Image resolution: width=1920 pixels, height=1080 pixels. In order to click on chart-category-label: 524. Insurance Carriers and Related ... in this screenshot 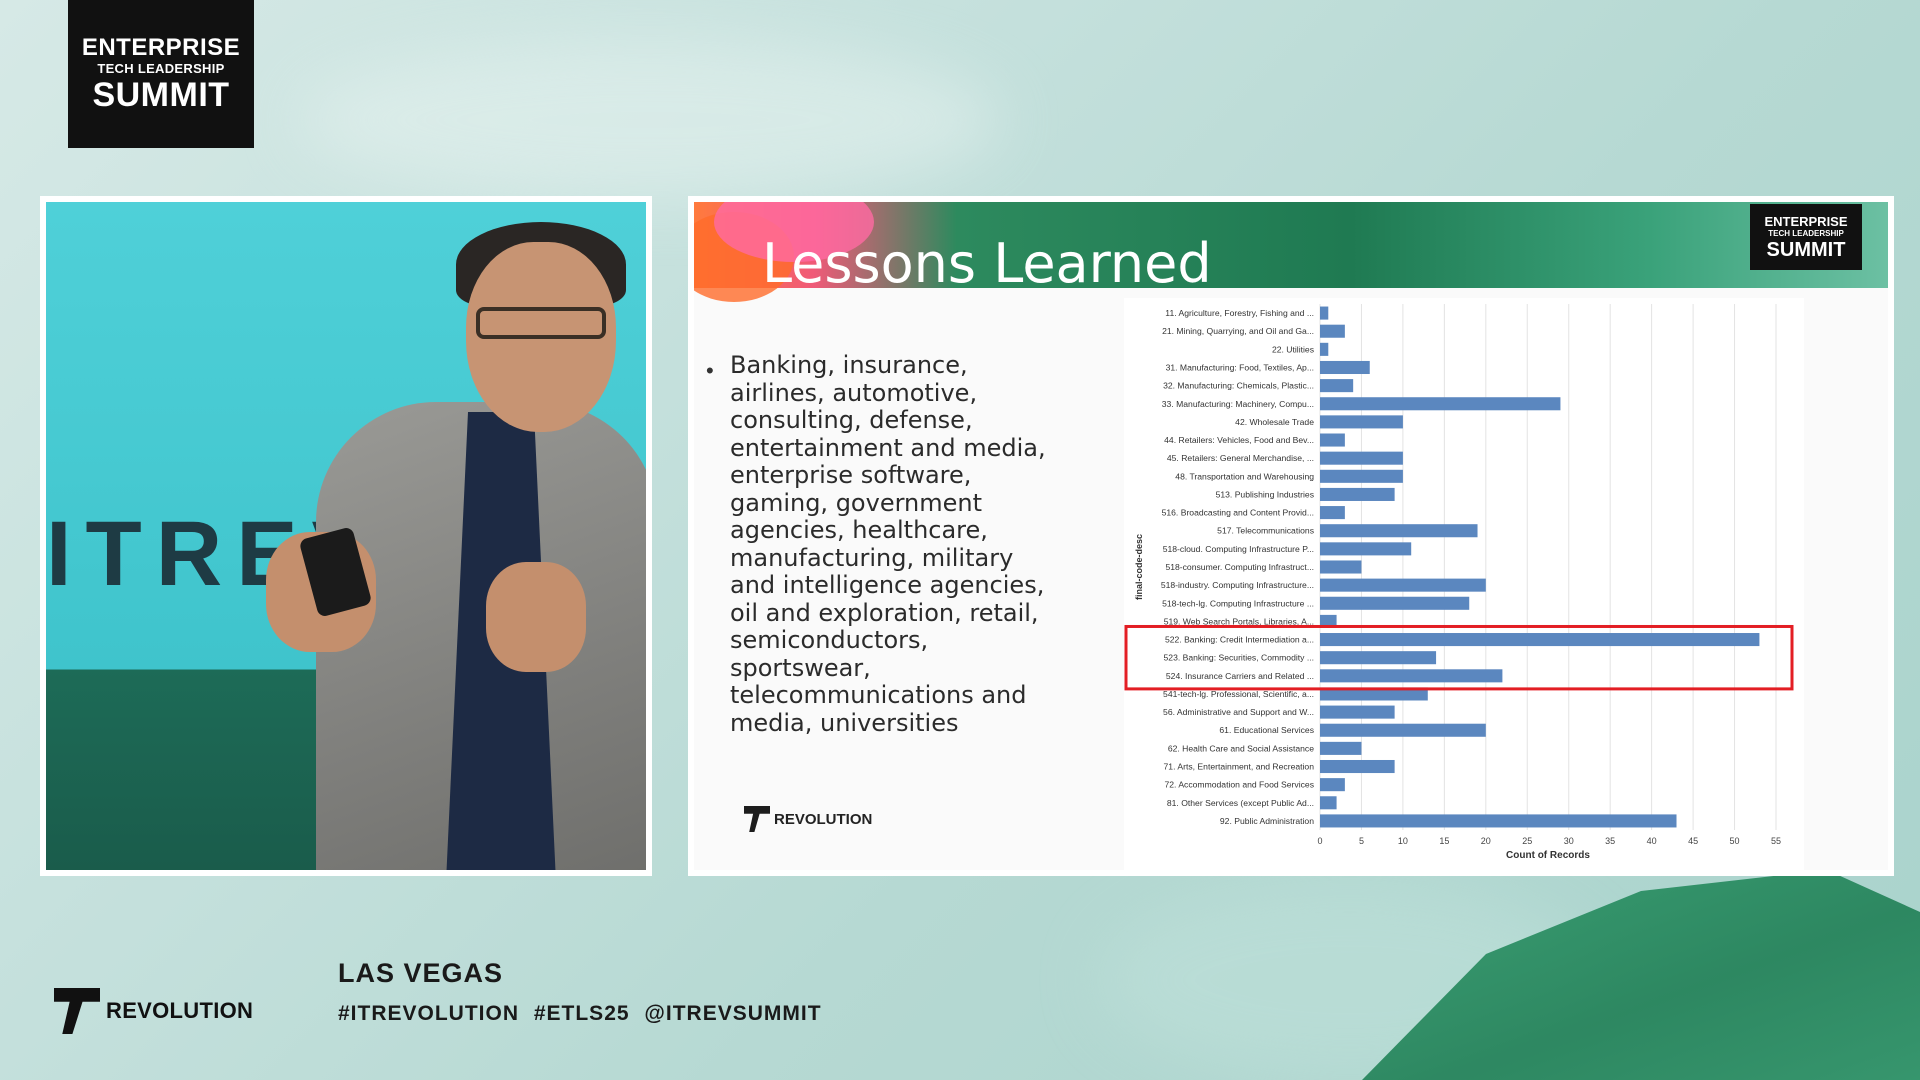, I will do `click(1240, 676)`.